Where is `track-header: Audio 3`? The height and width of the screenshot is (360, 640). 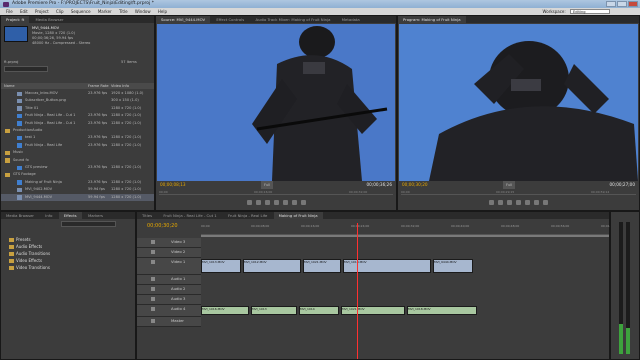 track-header: Audio 3 is located at coordinates (169, 300).